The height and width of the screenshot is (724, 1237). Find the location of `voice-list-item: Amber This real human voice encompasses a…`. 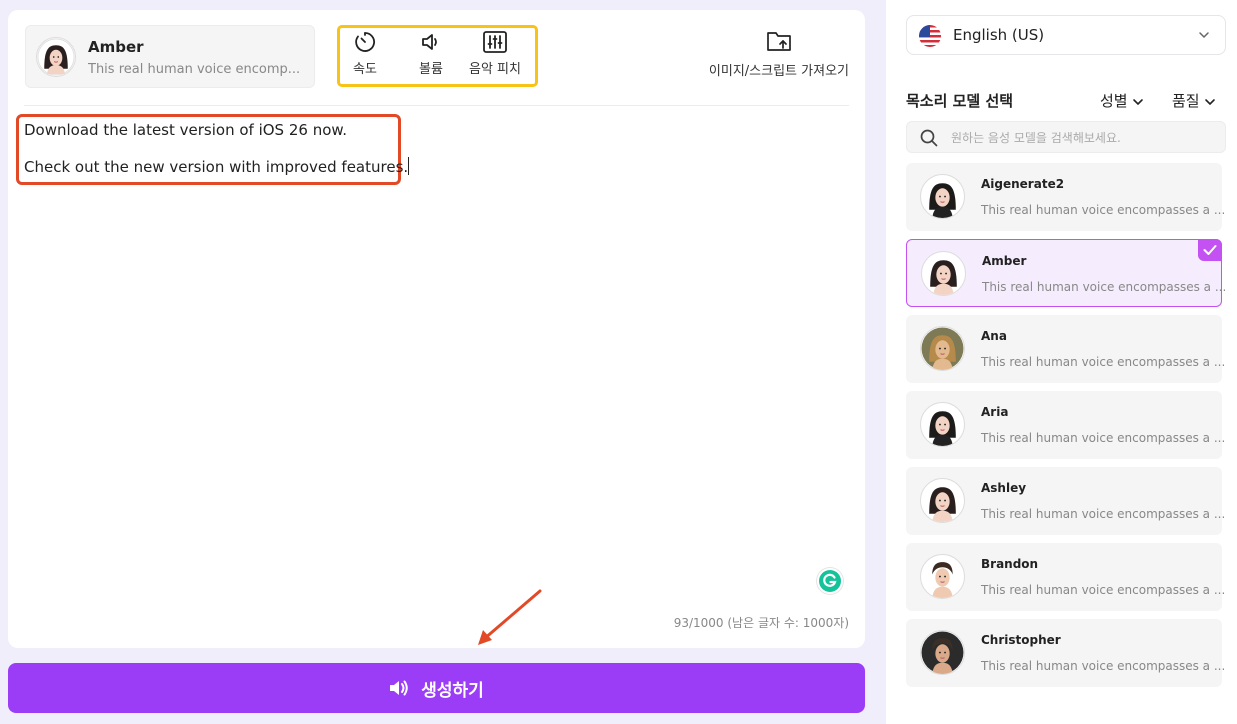

voice-list-item: Amber This real human voice encompasses a… is located at coordinates (1066, 273).